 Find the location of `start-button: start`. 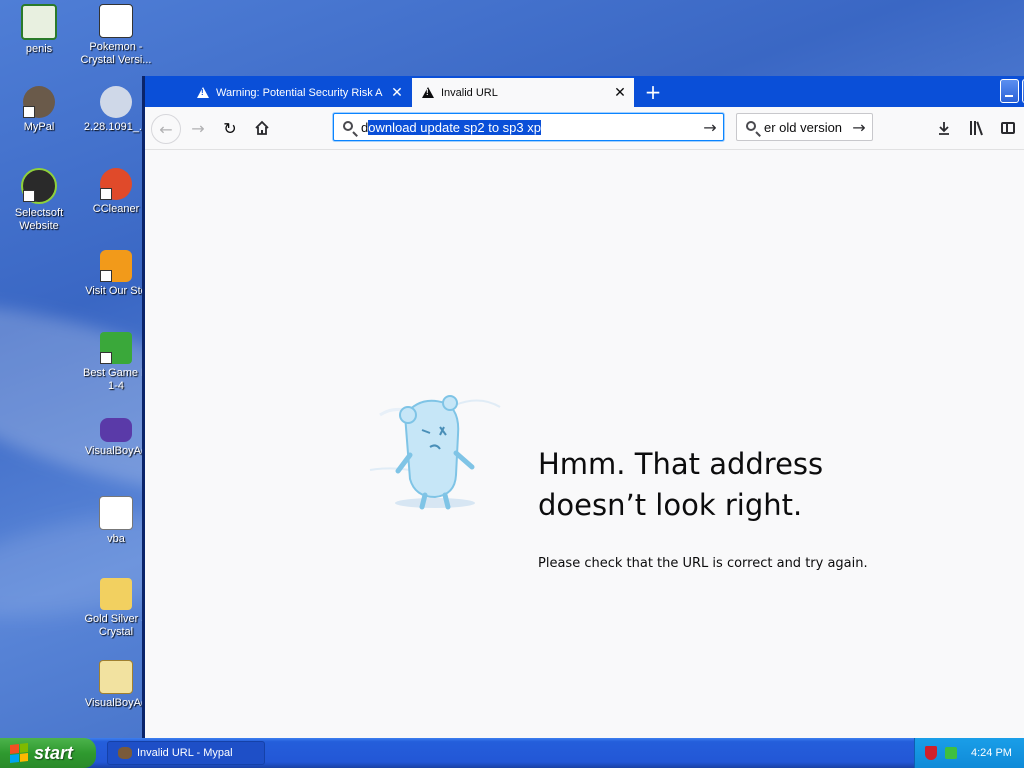

start-button: start is located at coordinates (48, 753).